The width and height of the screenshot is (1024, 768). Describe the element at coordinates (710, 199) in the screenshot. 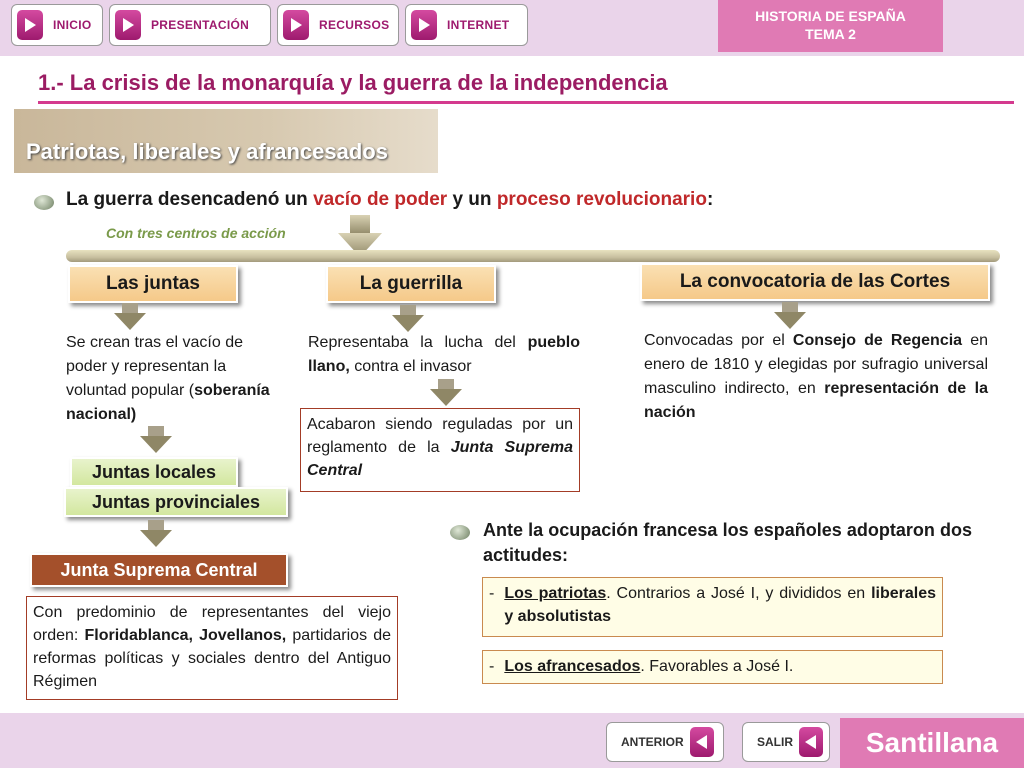

I see `intro-post: :` at that location.